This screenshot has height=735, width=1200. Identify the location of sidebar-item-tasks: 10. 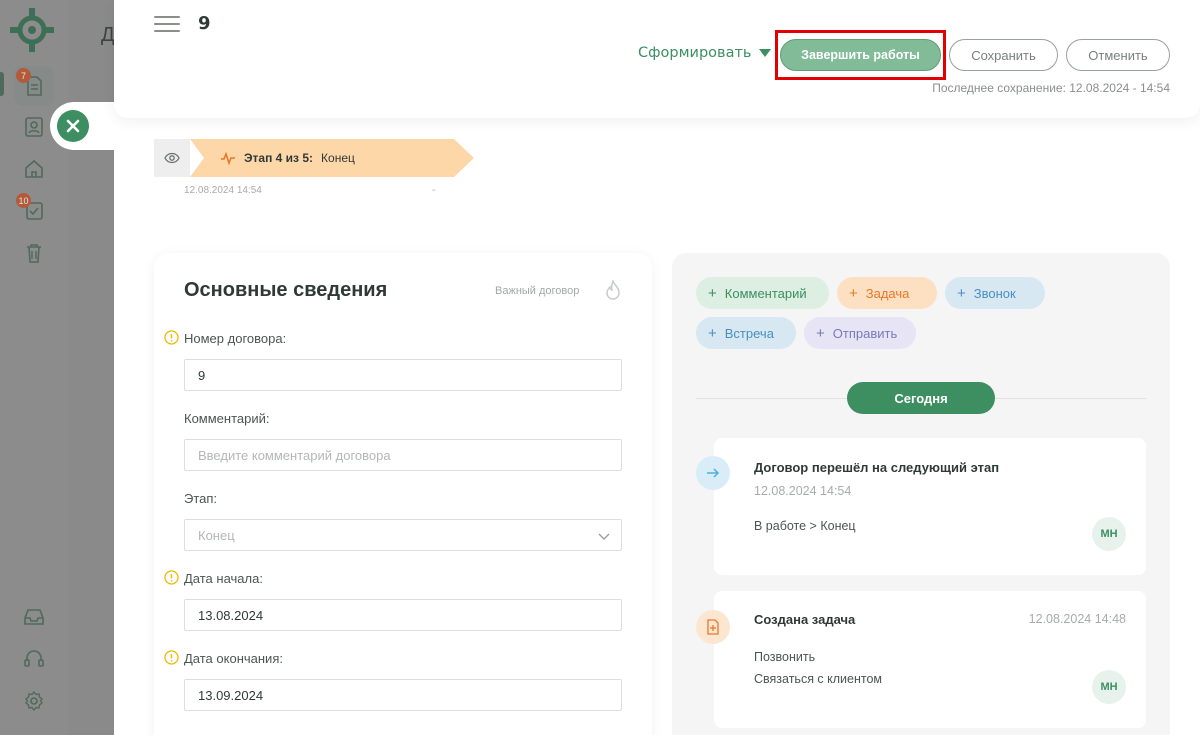
(34, 211).